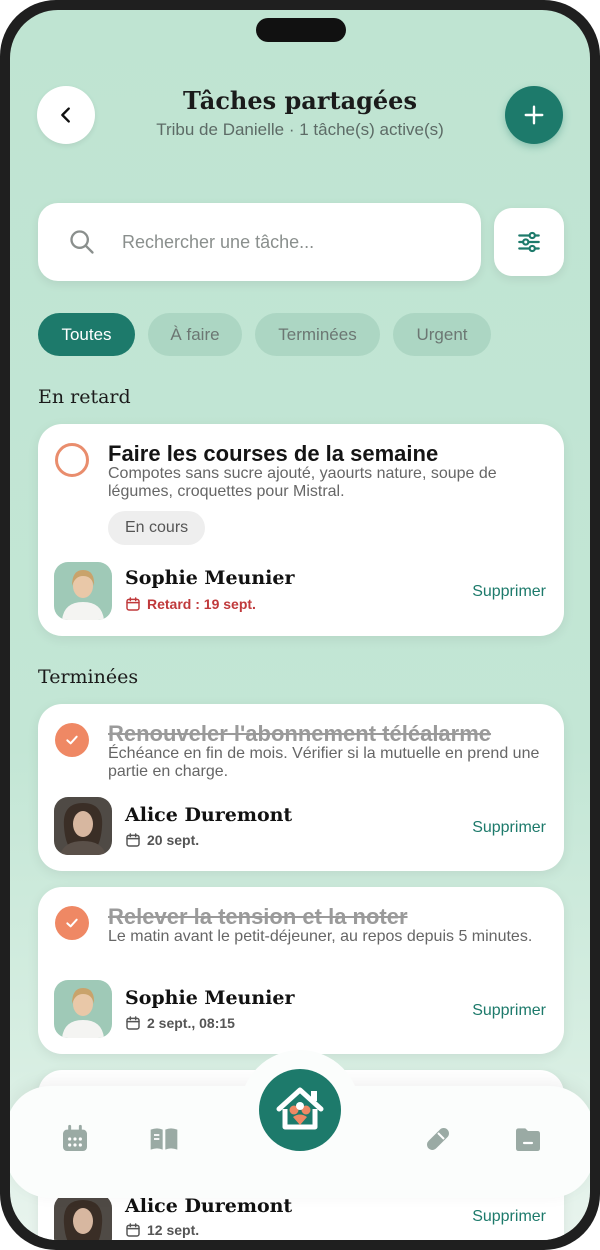 Image resolution: width=600 pixels, height=1250 pixels. I want to click on folder-icon, so click(528, 1139).